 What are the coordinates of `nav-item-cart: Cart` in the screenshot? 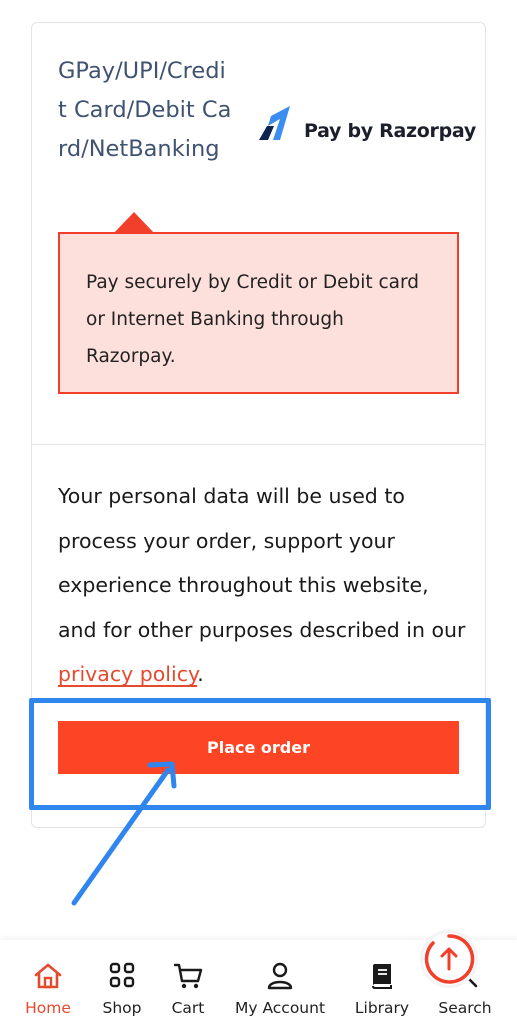 It's located at (188, 982).